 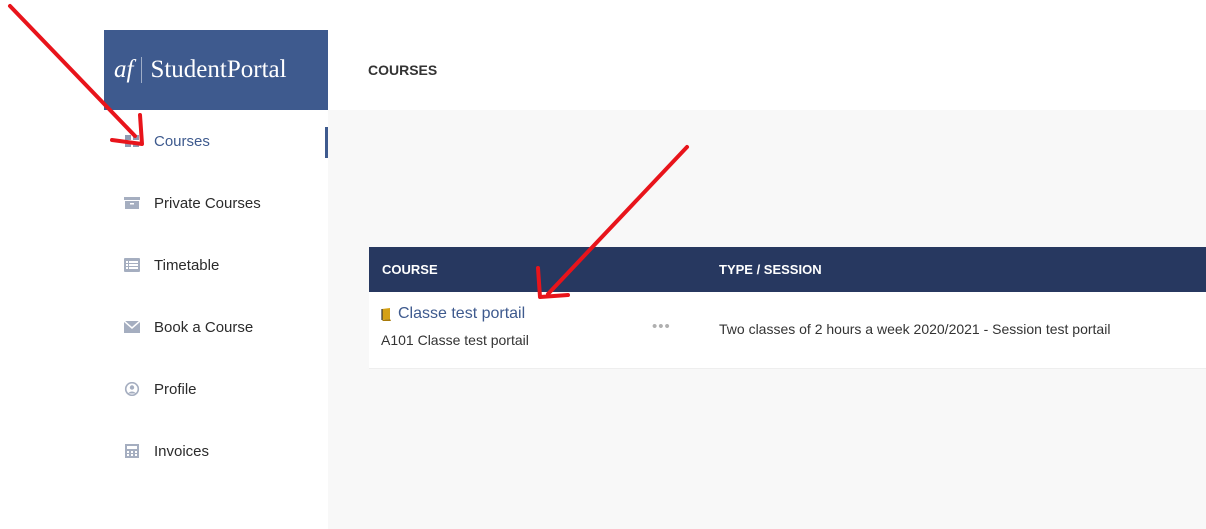 What do you see at coordinates (386, 314) in the screenshot?
I see `book-icon` at bounding box center [386, 314].